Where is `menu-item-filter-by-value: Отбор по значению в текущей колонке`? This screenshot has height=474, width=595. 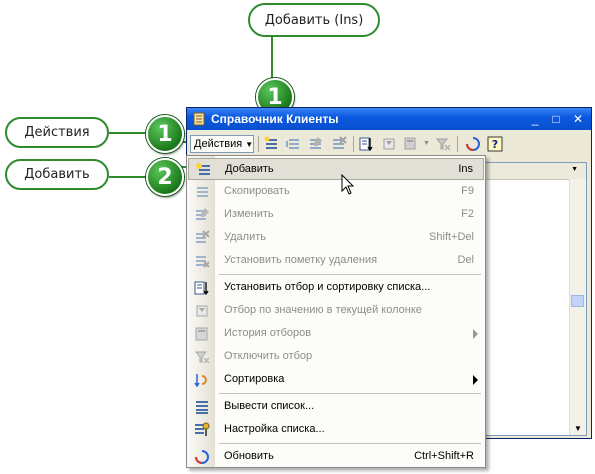 menu-item-filter-by-value: Отбор по значению в текущей колонке is located at coordinates (336, 311).